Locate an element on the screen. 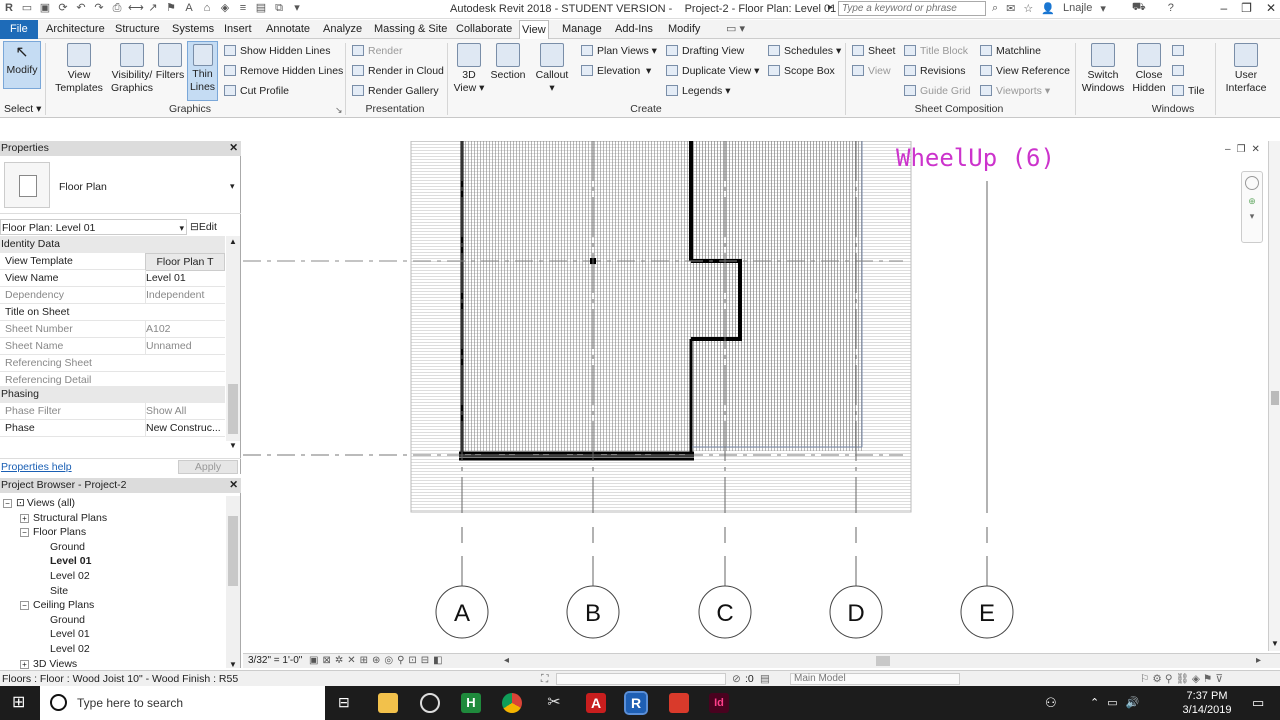  tab-massing-site: Massing & Site is located at coordinates (410, 29).